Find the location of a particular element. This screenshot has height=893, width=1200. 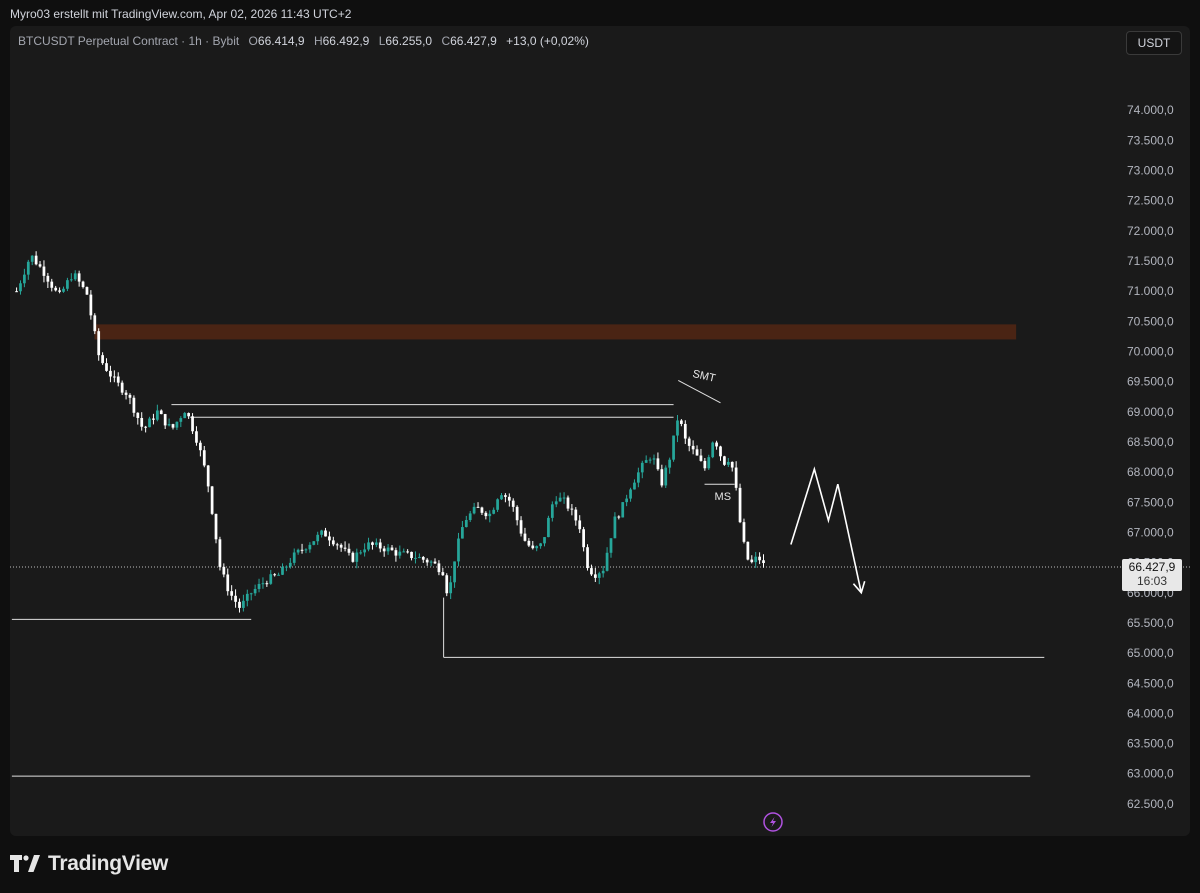

open-key: O is located at coordinates (253, 41).